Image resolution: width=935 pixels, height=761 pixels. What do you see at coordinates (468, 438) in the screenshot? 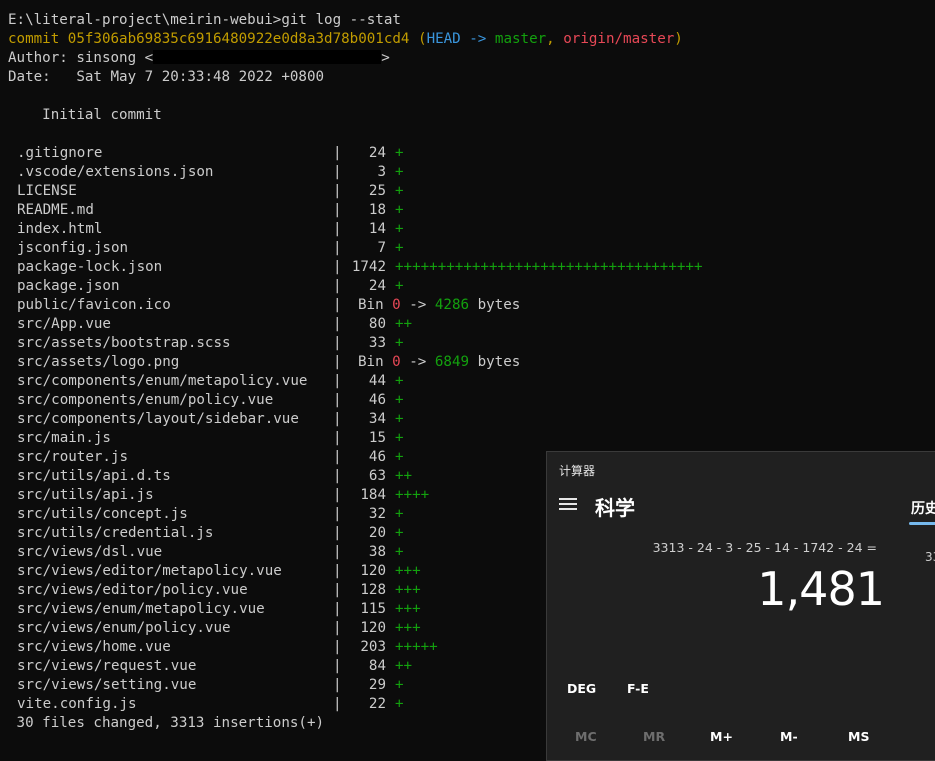
I see `file-stat-row: src/main.js | 15 +` at bounding box center [468, 438].